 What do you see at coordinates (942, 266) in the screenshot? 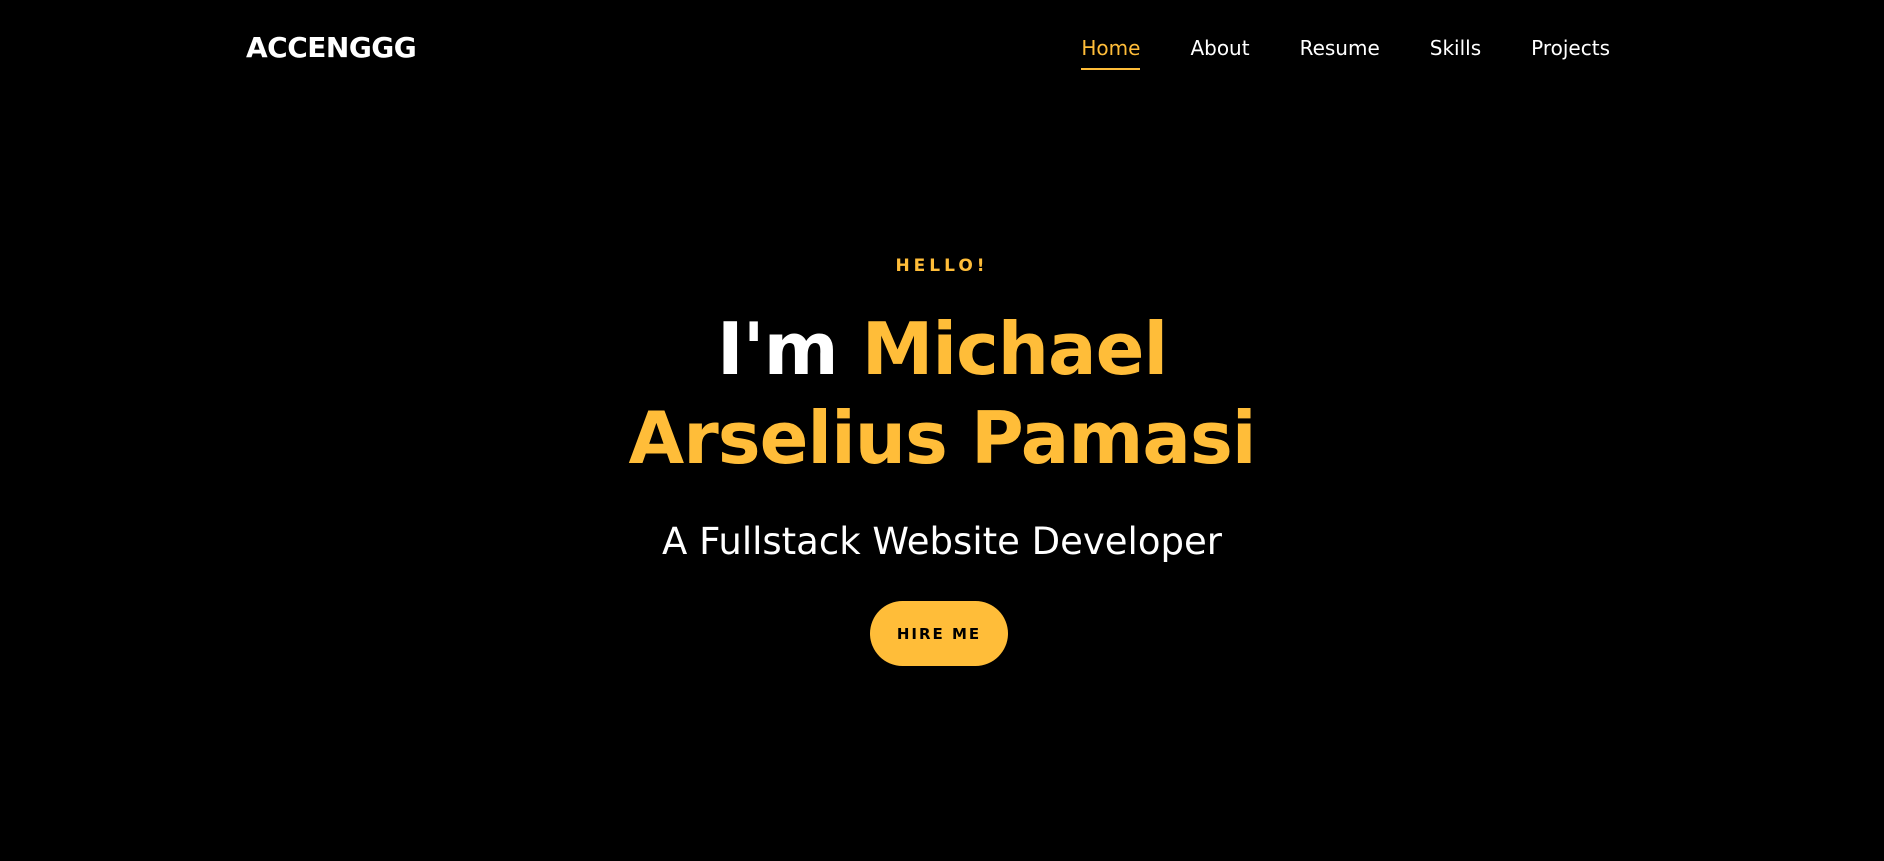
I see `hero-greeting: HELLO!` at bounding box center [942, 266].